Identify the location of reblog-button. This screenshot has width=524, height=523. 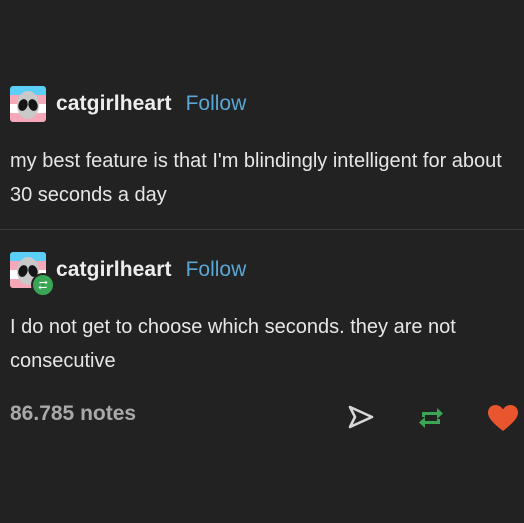
(431, 420).